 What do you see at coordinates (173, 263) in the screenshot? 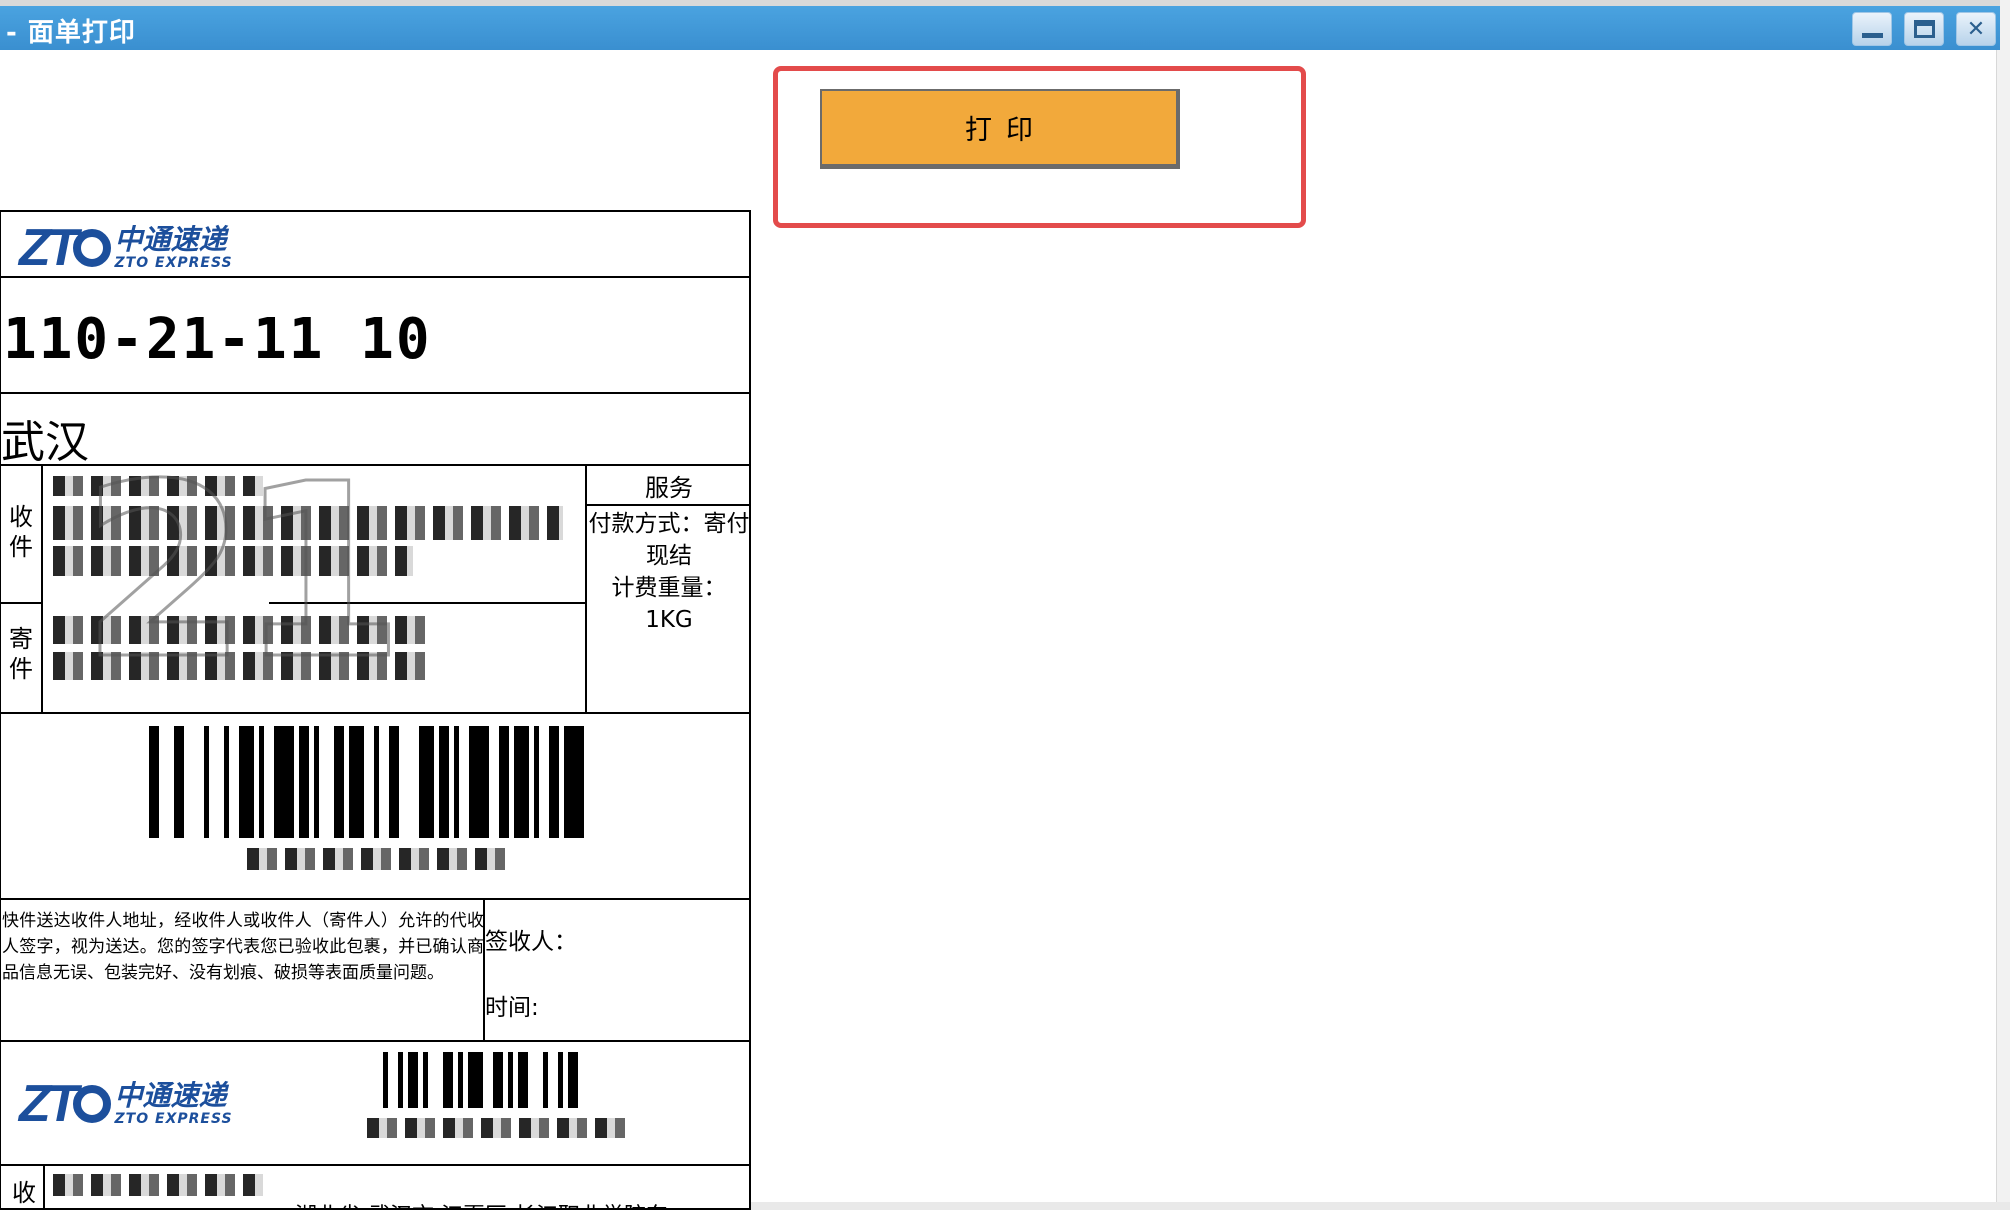
I see `zto-name-en: ZTO EXPRESS` at bounding box center [173, 263].